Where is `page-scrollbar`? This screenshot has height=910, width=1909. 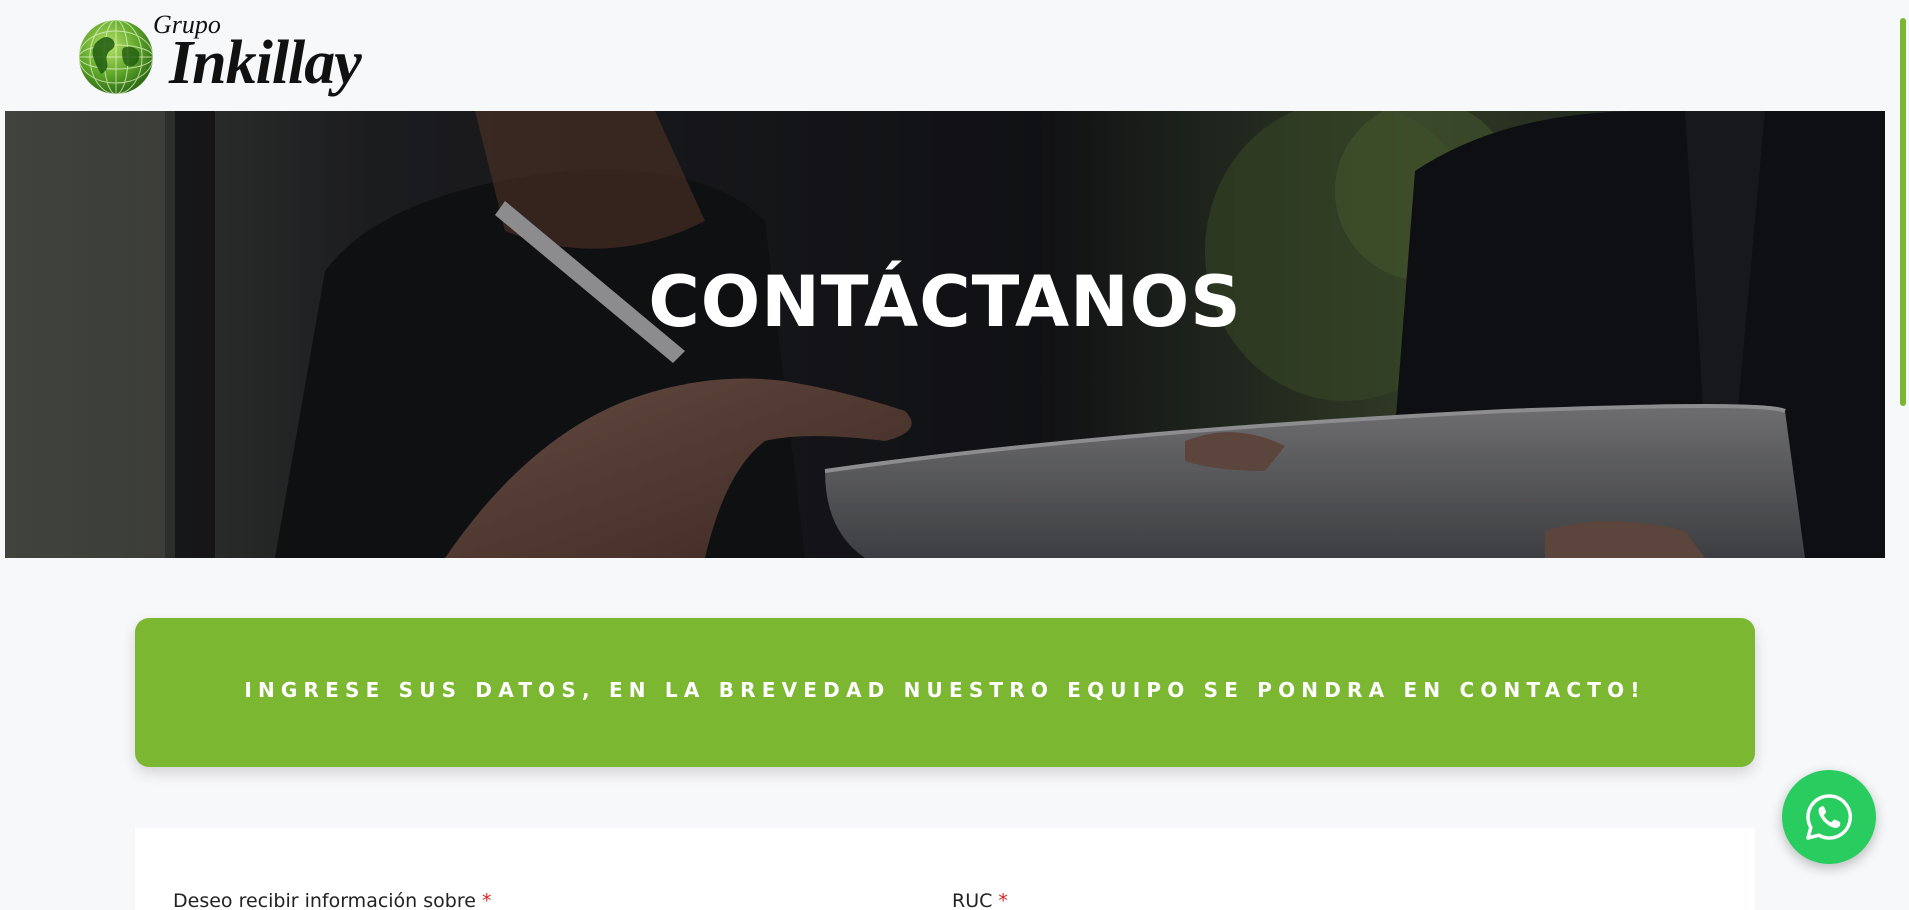 page-scrollbar is located at coordinates (1902, 455).